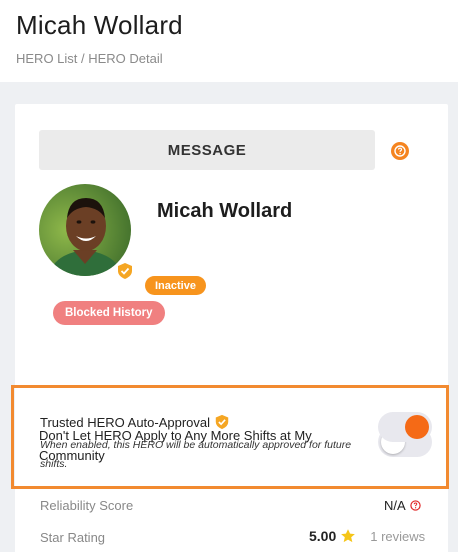 The width and height of the screenshot is (458, 552). I want to click on star-icon, so click(348, 536).